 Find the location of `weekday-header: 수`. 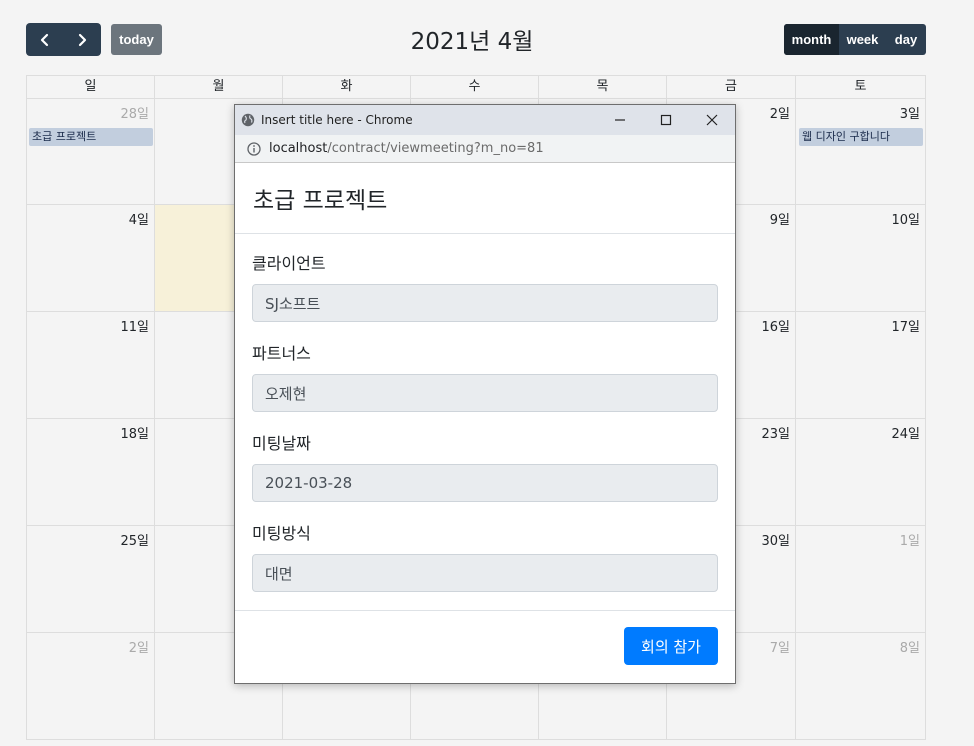

weekday-header: 수 is located at coordinates (475, 87).